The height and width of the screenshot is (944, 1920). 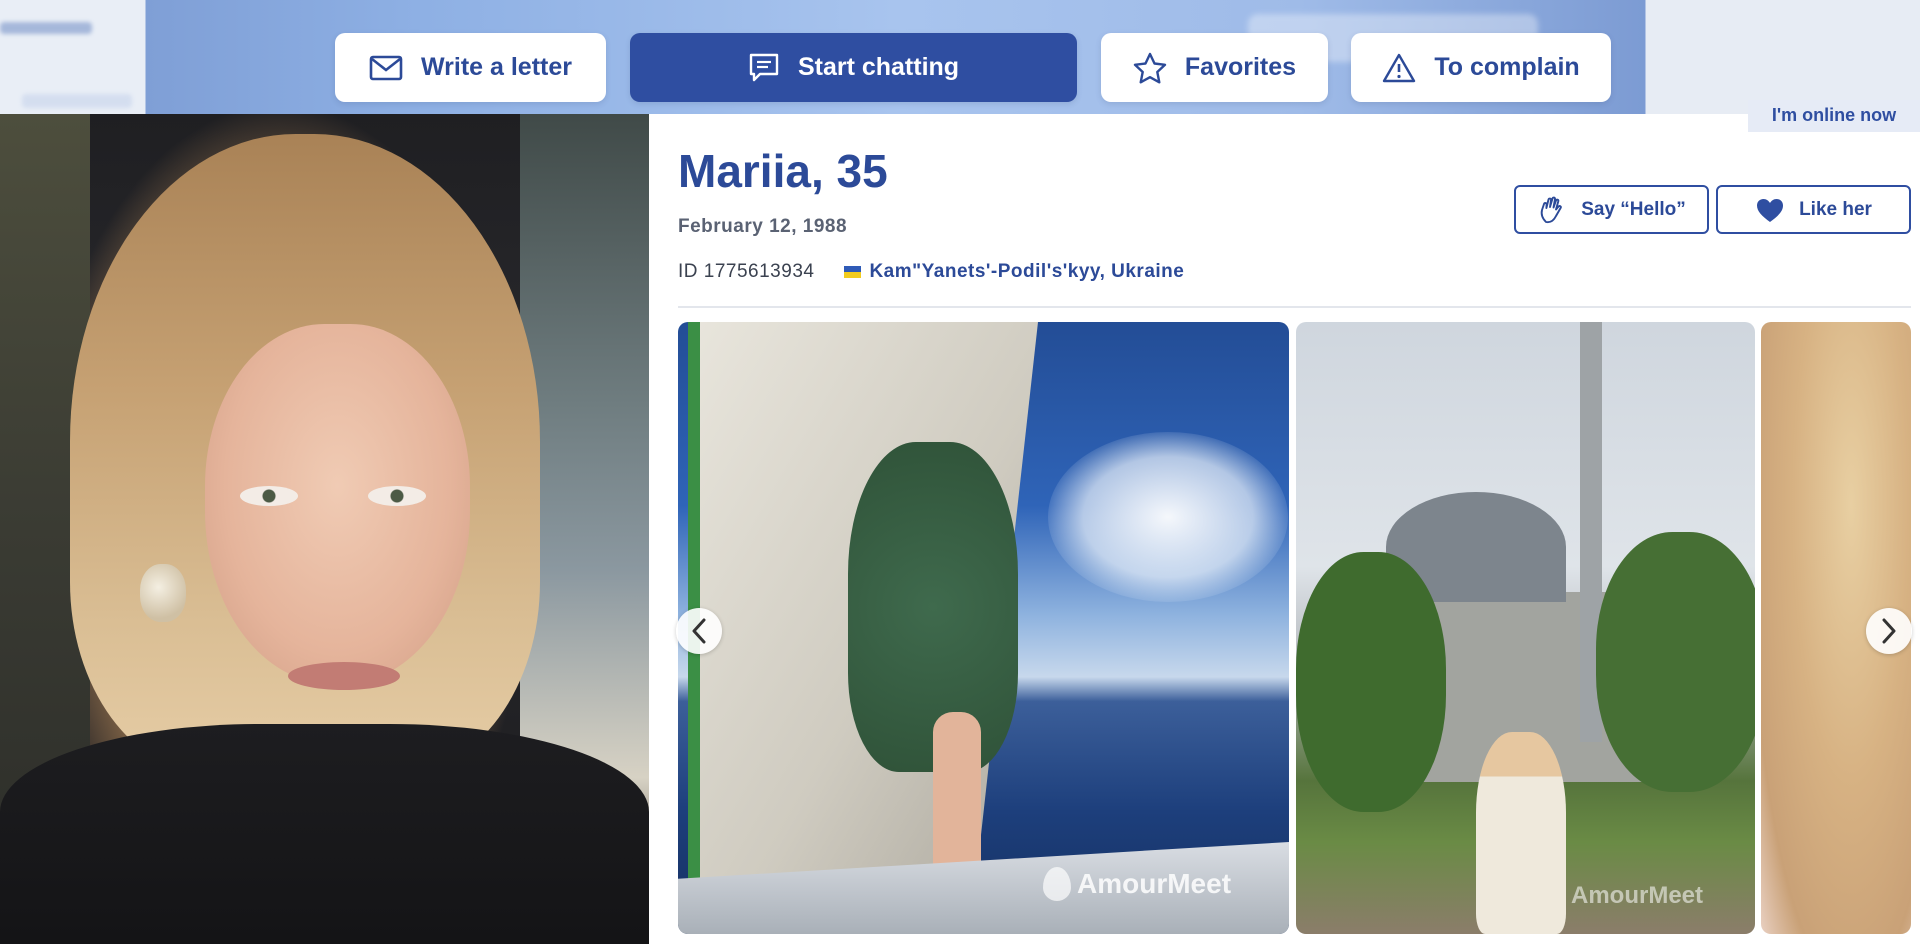 I want to click on profile-birth-date: February 12, 1988, so click(x=763, y=226).